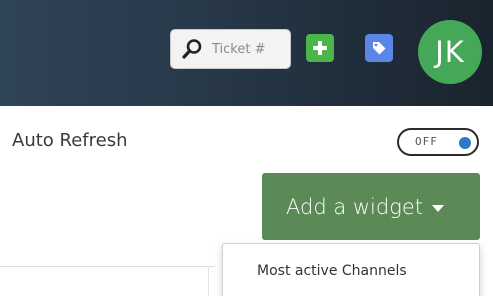 This screenshot has height=296, width=493. Describe the element at coordinates (465, 143) in the screenshot. I see `toggle-knob` at that location.